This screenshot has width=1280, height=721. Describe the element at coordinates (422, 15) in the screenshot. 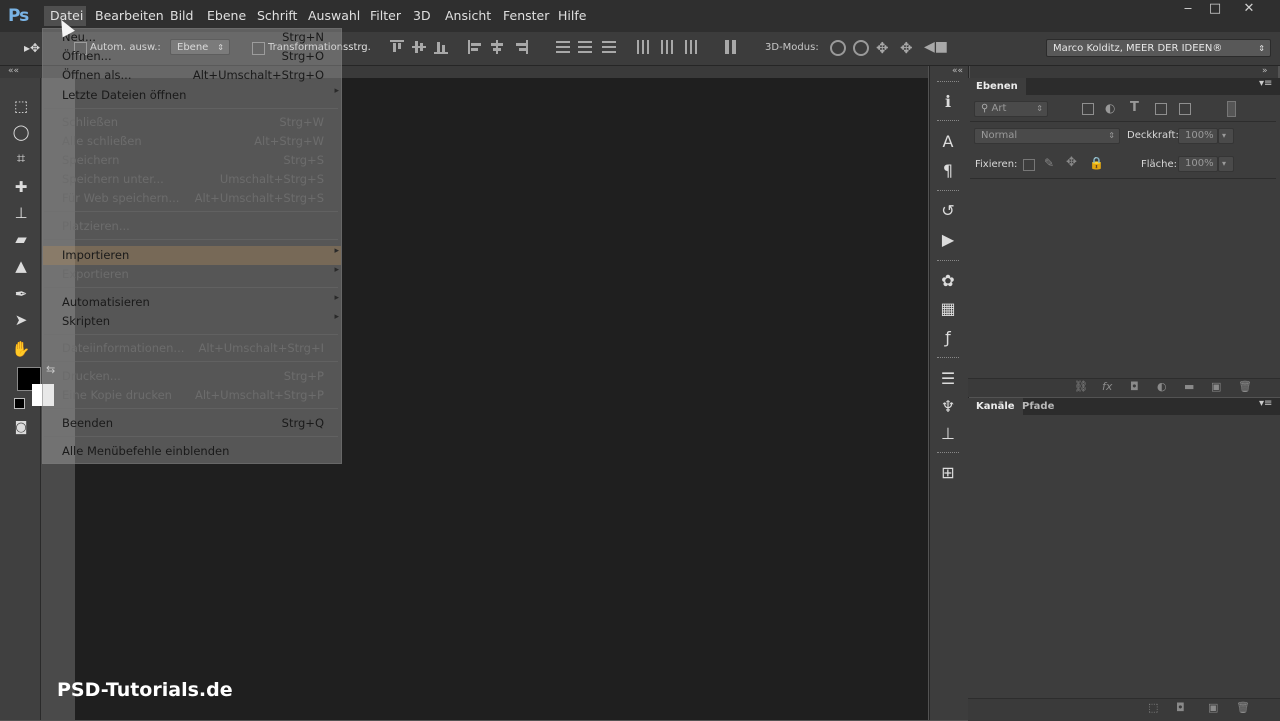

I see `menu-3d: 3D` at that location.